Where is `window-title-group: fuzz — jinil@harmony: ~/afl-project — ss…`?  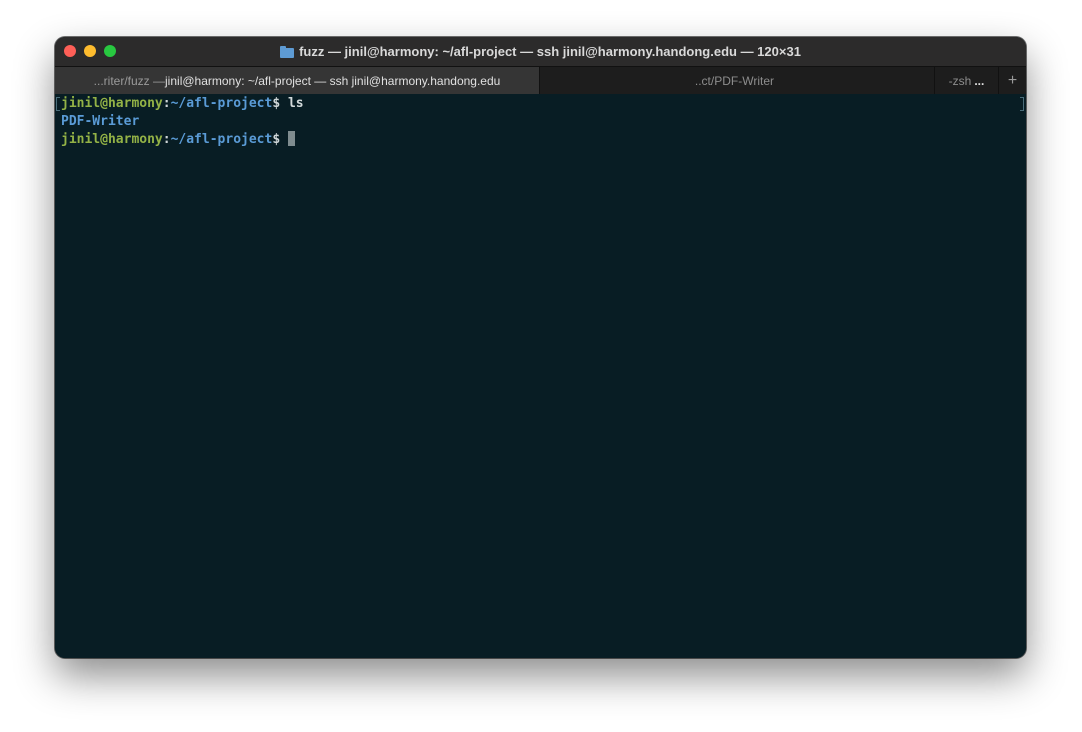 window-title-group: fuzz — jinil@harmony: ~/afl-project — ss… is located at coordinates (540, 51).